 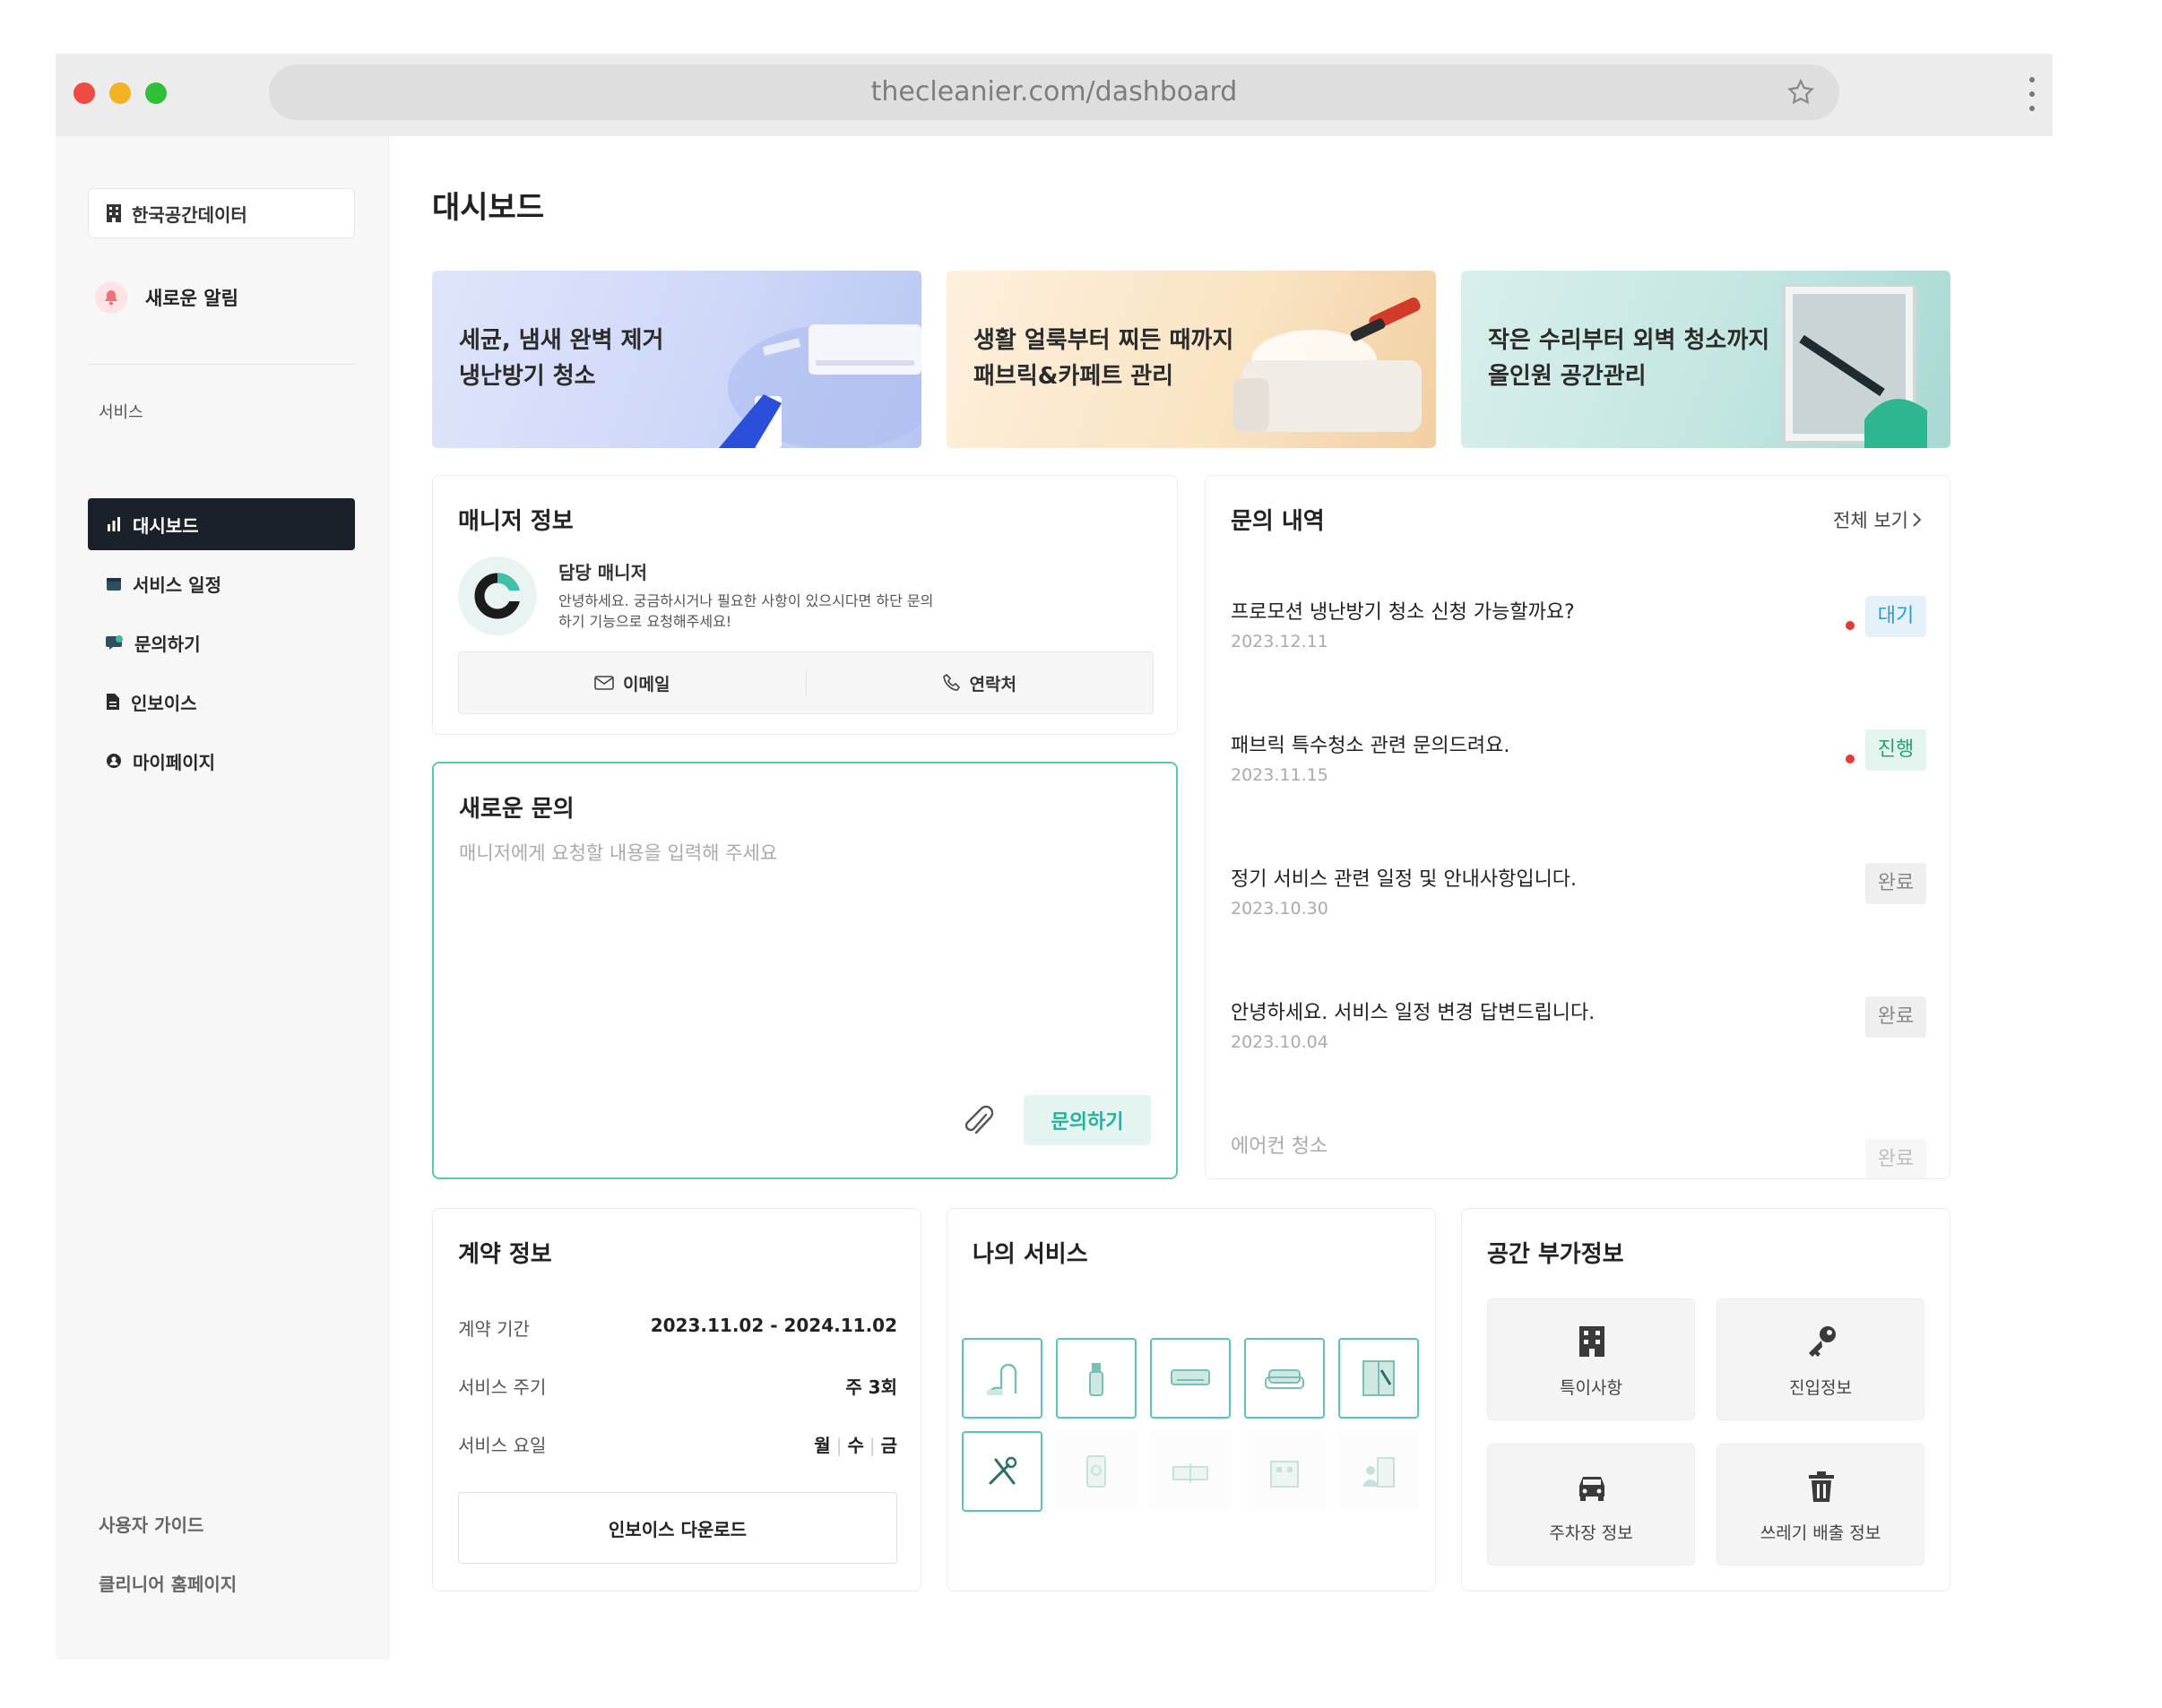 What do you see at coordinates (1591, 1359) in the screenshot?
I see `special-notes-tile: 특이사항` at bounding box center [1591, 1359].